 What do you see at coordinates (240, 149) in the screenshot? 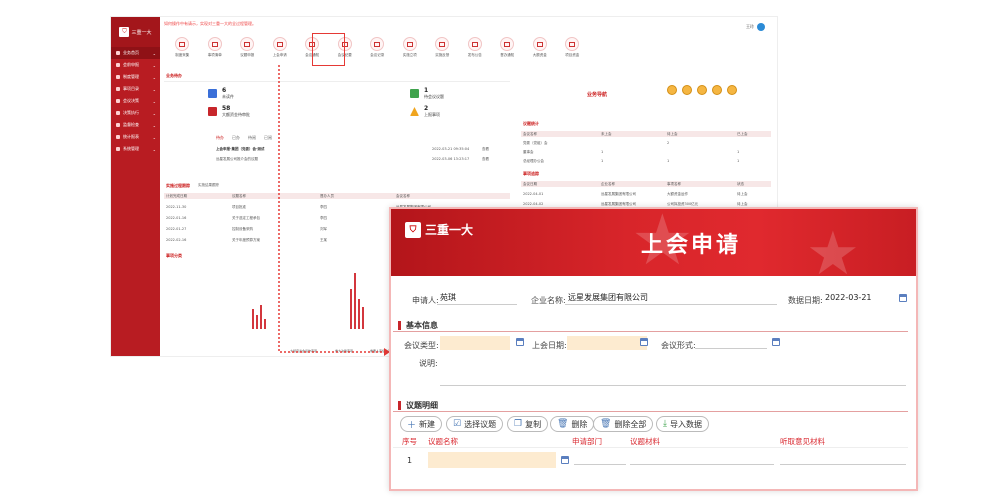
I see `todo-row-title: 上会申报-集团（党委）会-测试` at bounding box center [240, 149].